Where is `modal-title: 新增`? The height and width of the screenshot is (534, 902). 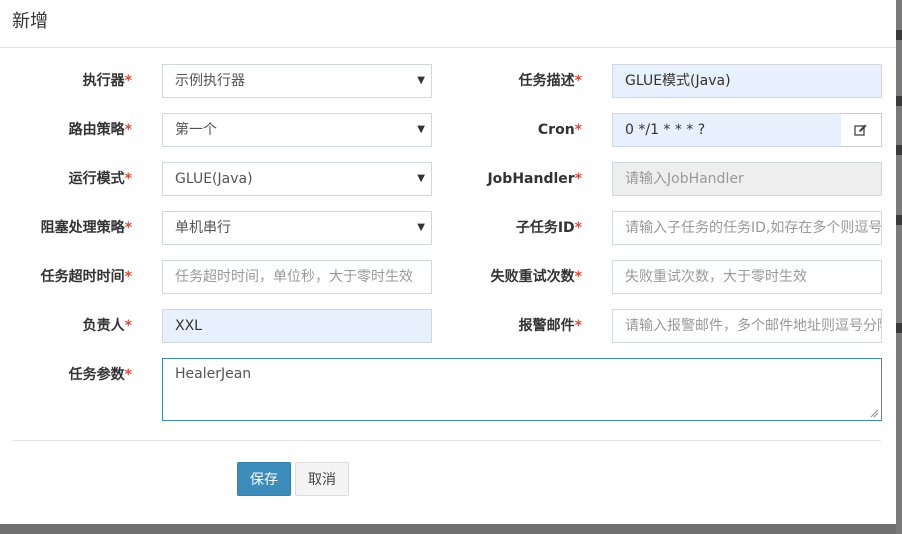
modal-title: 新增 is located at coordinates (30, 21).